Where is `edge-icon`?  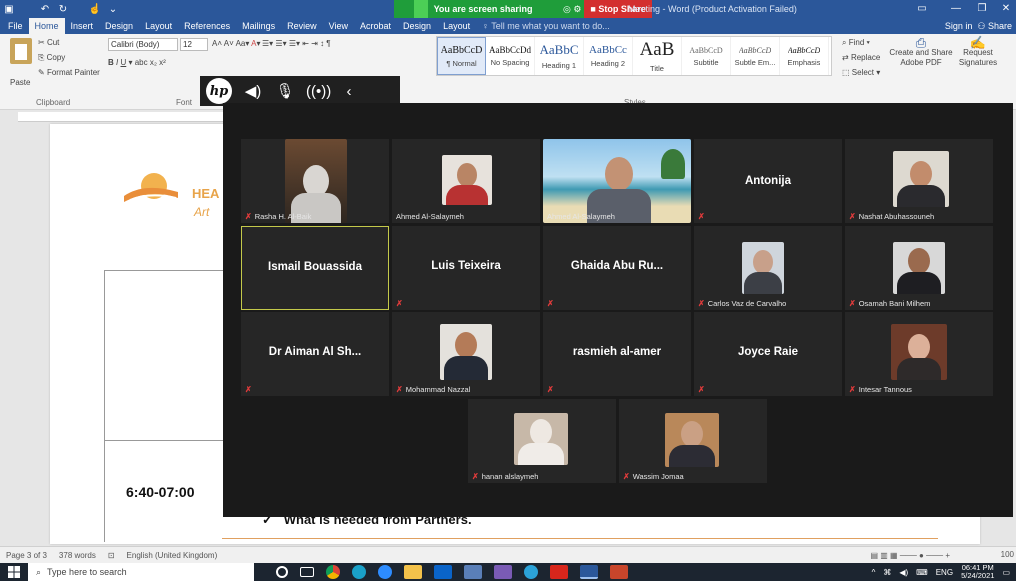 edge-icon is located at coordinates (359, 572).